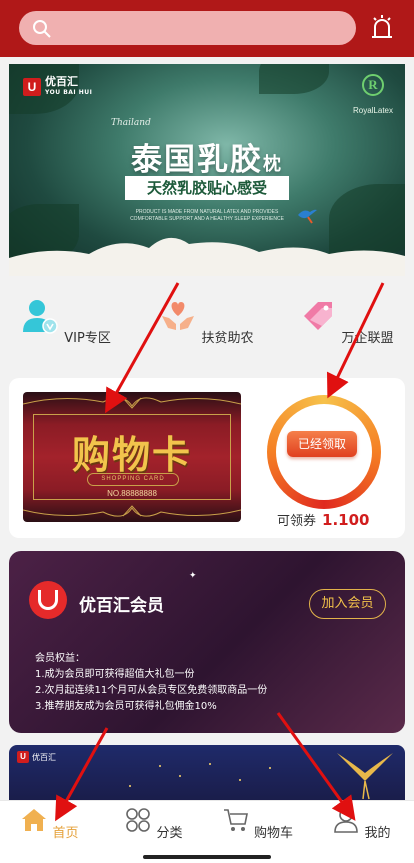  Describe the element at coordinates (50, 824) in the screenshot. I see `tab-home: 首页` at that location.